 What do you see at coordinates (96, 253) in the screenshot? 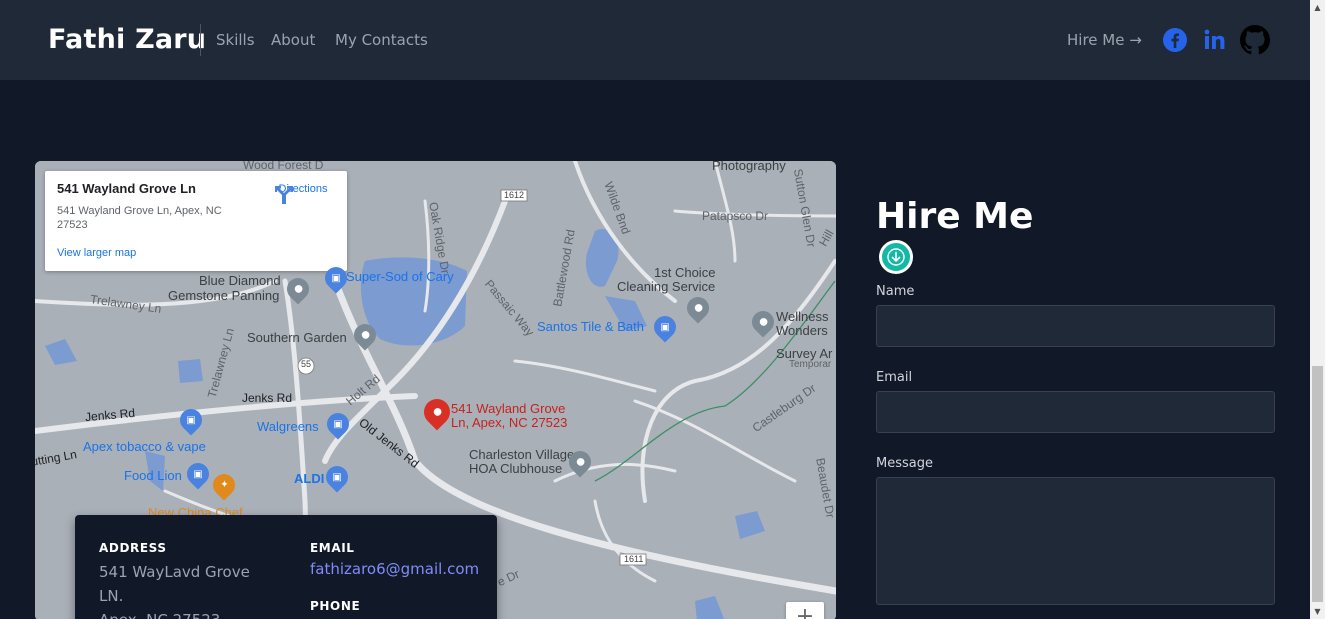
I see `view-larger-map-link: View larger map` at bounding box center [96, 253].